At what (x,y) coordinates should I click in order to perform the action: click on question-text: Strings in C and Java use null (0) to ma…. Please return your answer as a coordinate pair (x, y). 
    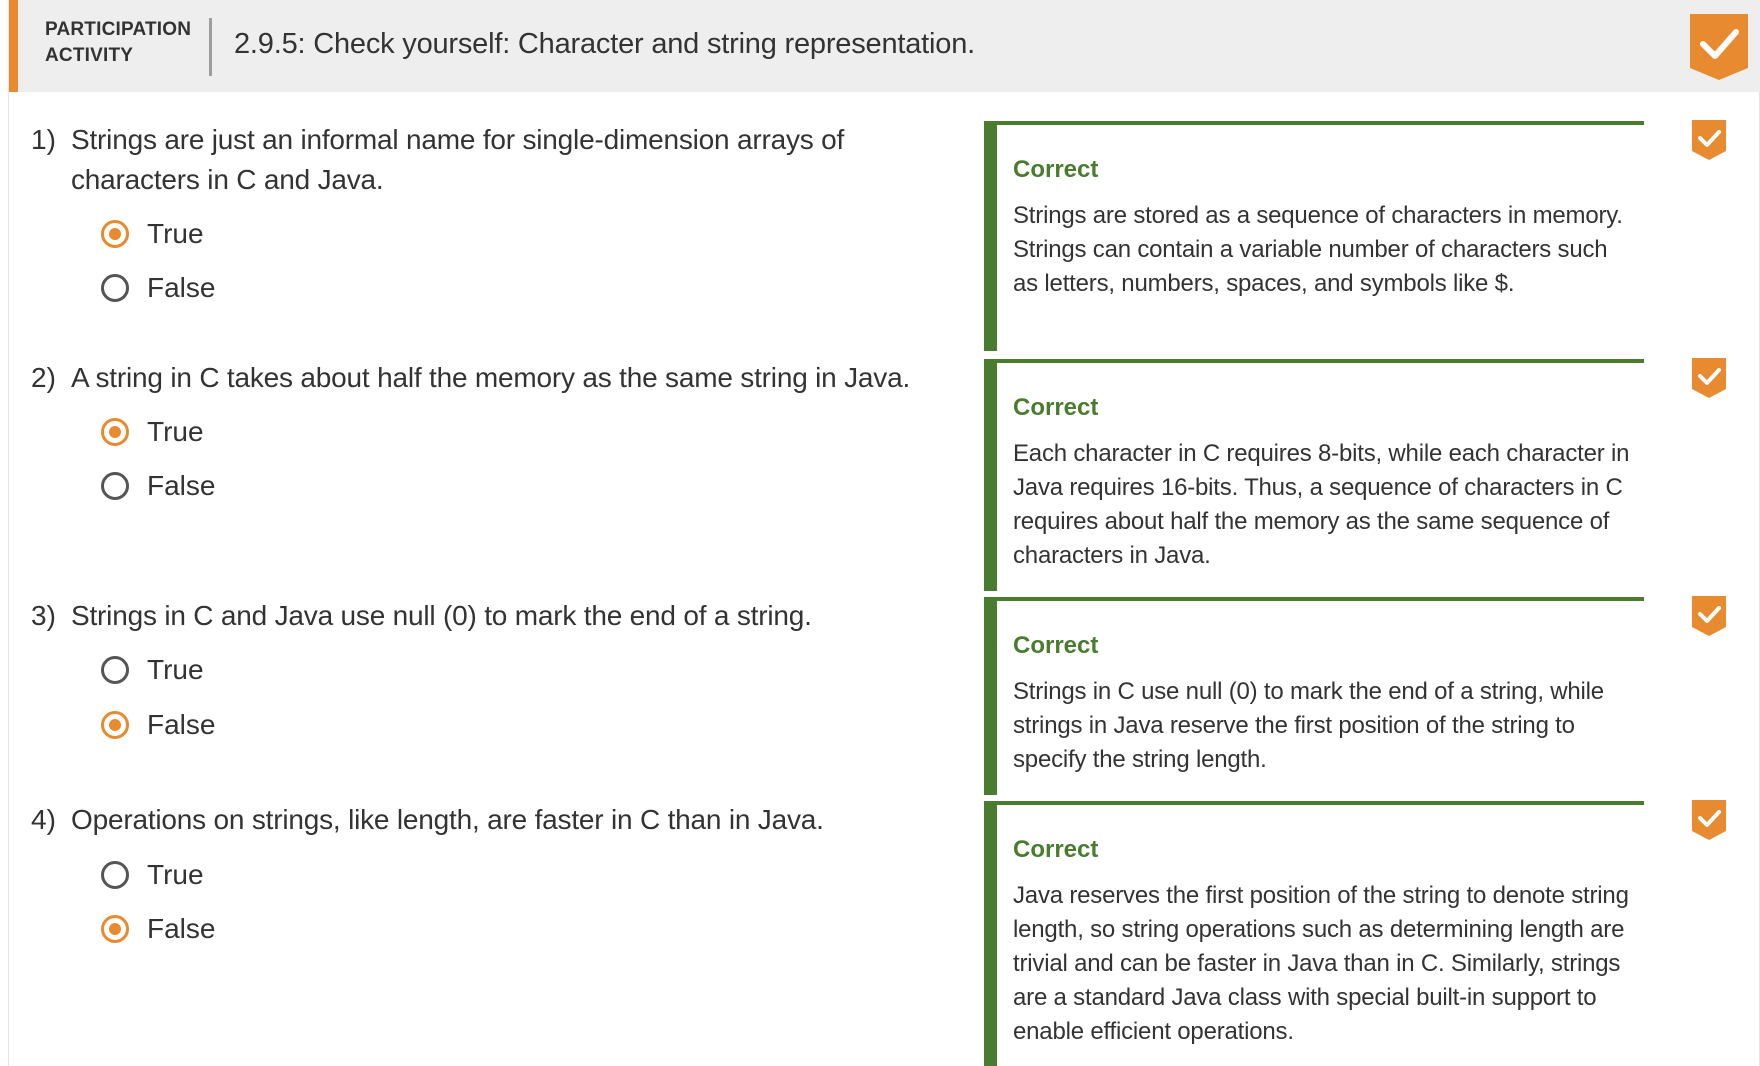
    Looking at the image, I should click on (511, 616).